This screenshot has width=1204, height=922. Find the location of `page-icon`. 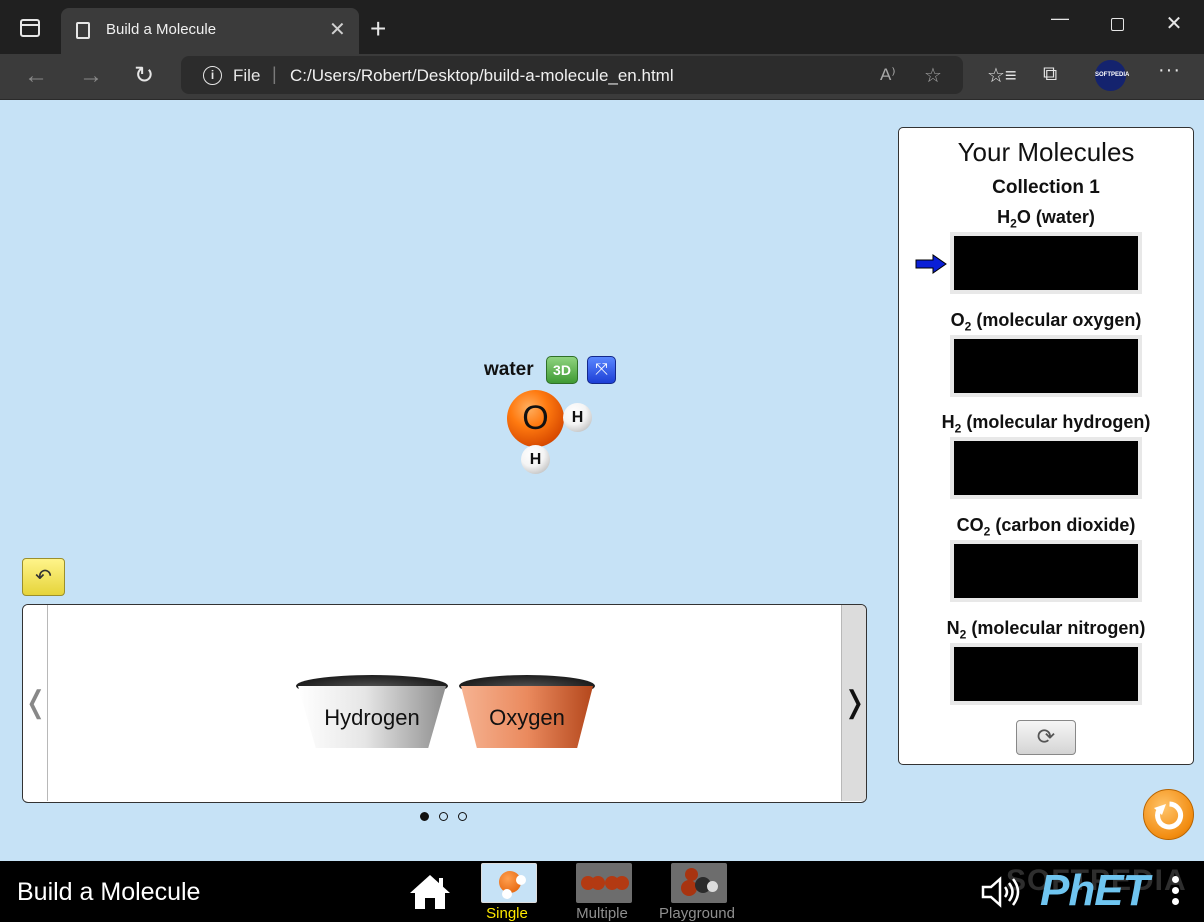

page-icon is located at coordinates (83, 30).